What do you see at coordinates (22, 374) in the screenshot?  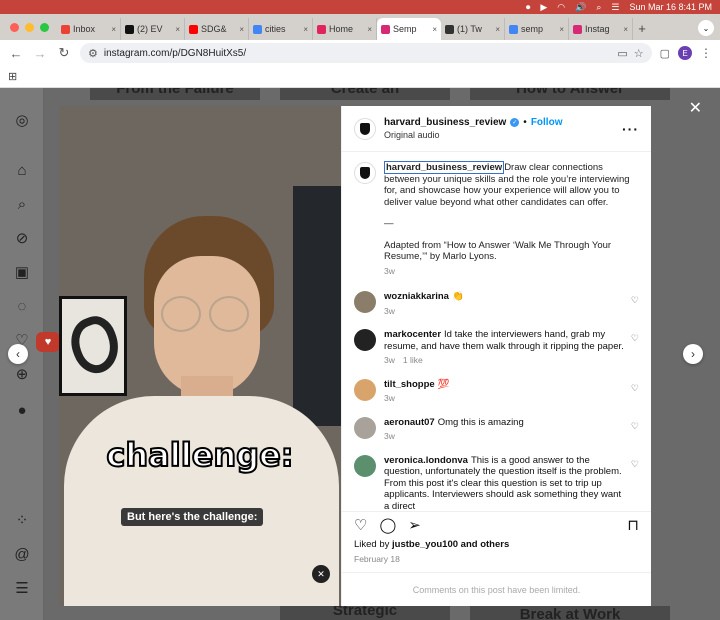 I see `create-icon: ⊕` at bounding box center [22, 374].